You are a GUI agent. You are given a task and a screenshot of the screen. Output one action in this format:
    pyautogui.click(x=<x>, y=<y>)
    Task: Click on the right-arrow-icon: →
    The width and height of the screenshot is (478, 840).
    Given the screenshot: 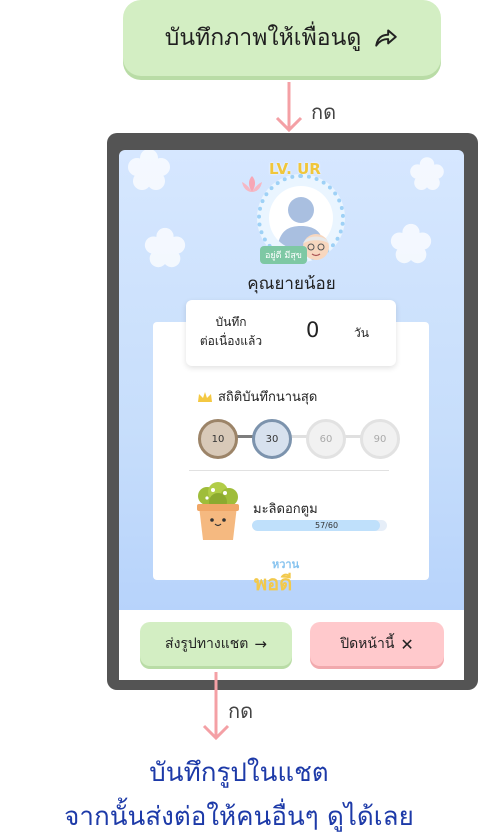 What is the action you would take?
    pyautogui.click(x=260, y=644)
    